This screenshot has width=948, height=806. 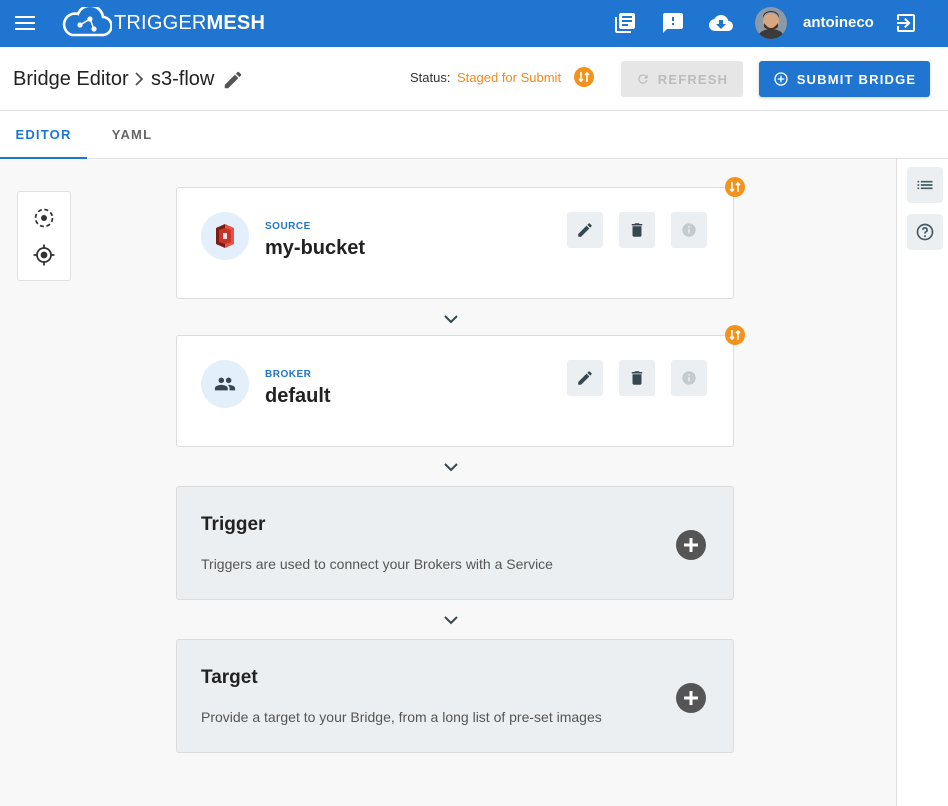 I want to click on aws-s3-icon, so click(x=225, y=236).